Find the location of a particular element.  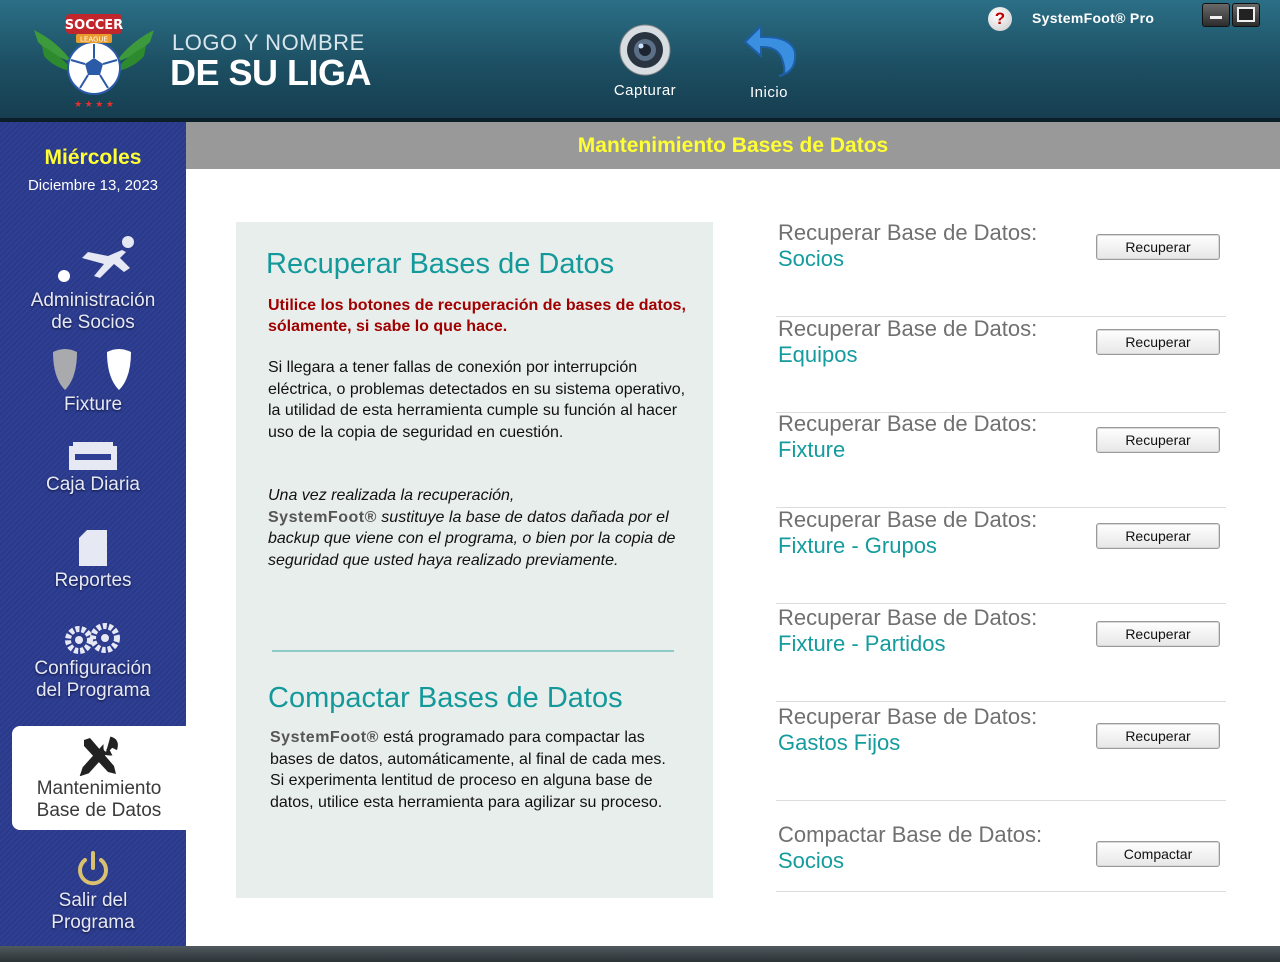

sidebar-item-label: Fixture is located at coordinates (93, 404).